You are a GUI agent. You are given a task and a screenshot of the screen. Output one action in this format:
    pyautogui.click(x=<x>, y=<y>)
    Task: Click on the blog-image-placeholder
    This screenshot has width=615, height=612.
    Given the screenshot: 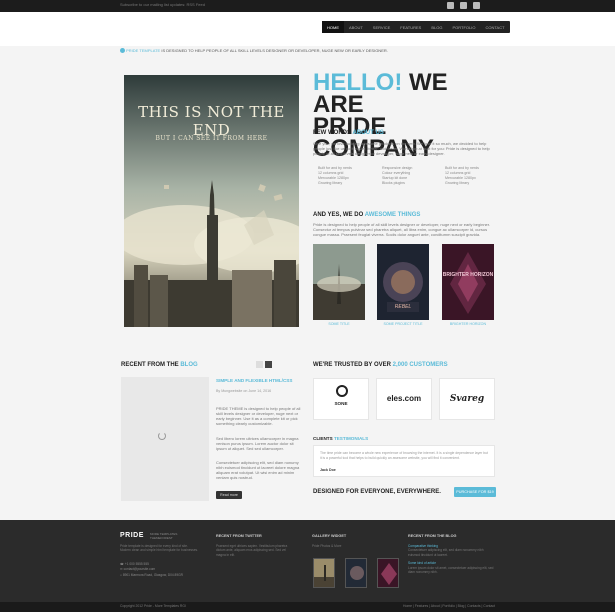 What is the action you would take?
    pyautogui.click(x=165, y=439)
    